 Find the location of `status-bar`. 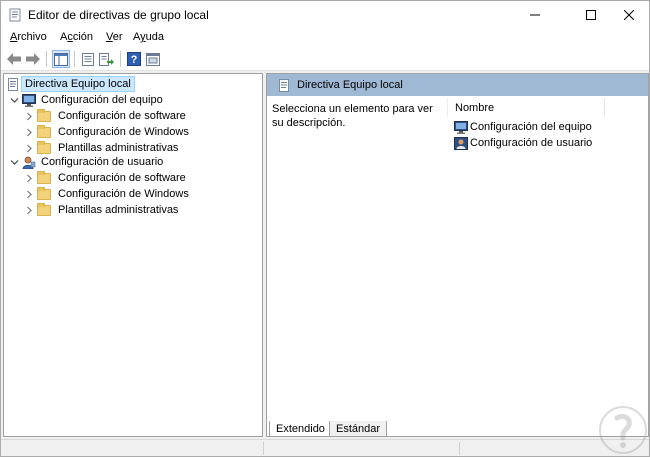

status-bar is located at coordinates (325, 447).